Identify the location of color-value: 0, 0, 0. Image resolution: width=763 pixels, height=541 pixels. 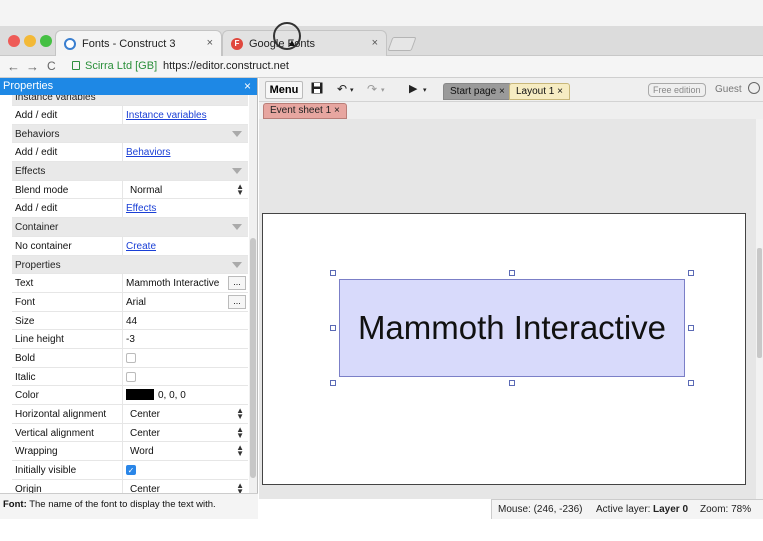
(172, 395).